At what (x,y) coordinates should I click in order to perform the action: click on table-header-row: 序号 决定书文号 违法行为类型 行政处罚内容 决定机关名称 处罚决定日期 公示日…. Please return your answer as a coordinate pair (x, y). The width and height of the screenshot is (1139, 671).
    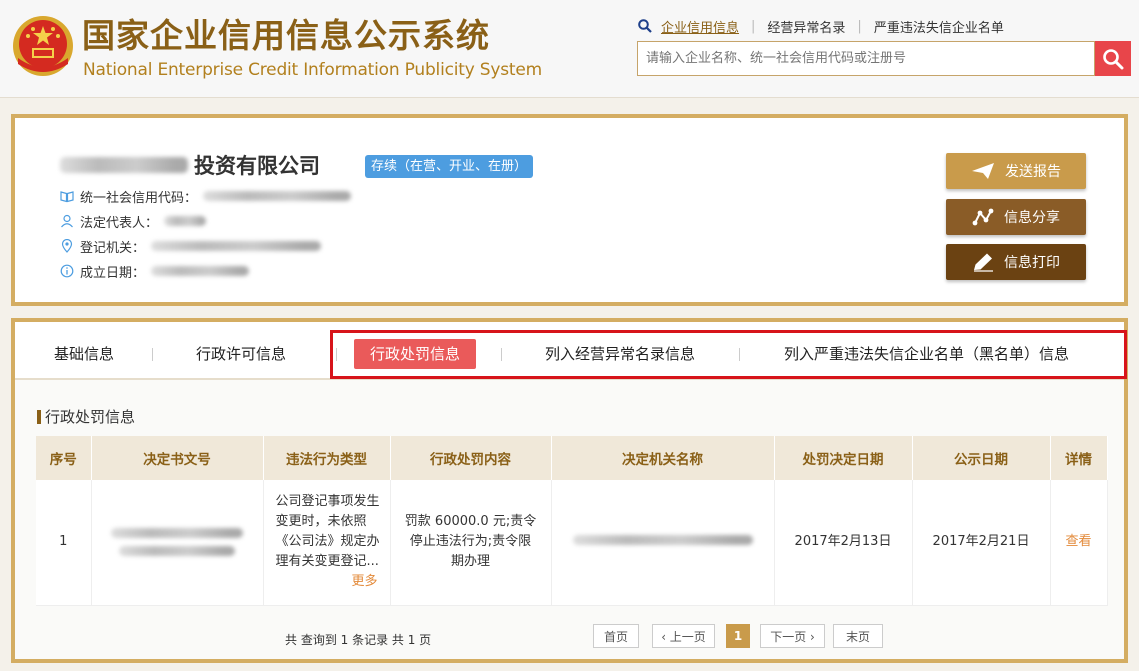
    Looking at the image, I should click on (572, 458).